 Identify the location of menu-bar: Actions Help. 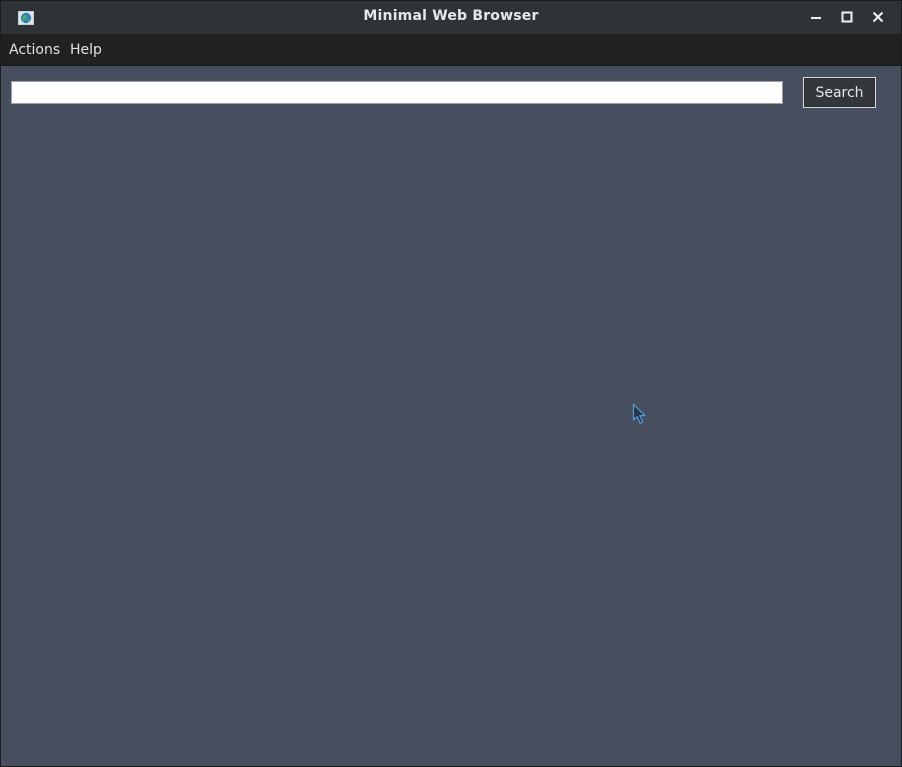
(451, 50).